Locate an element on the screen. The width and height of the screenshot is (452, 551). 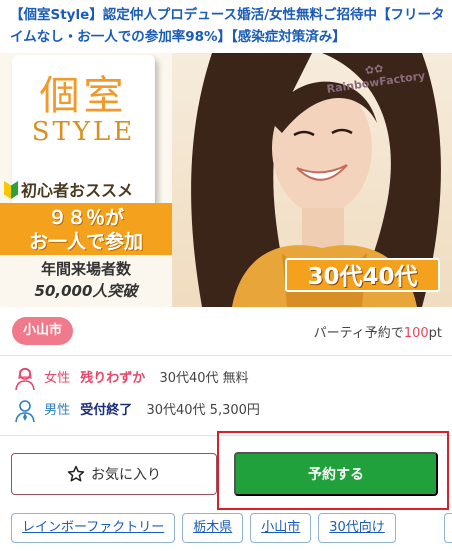
male-person-icon is located at coordinates (25, 411).